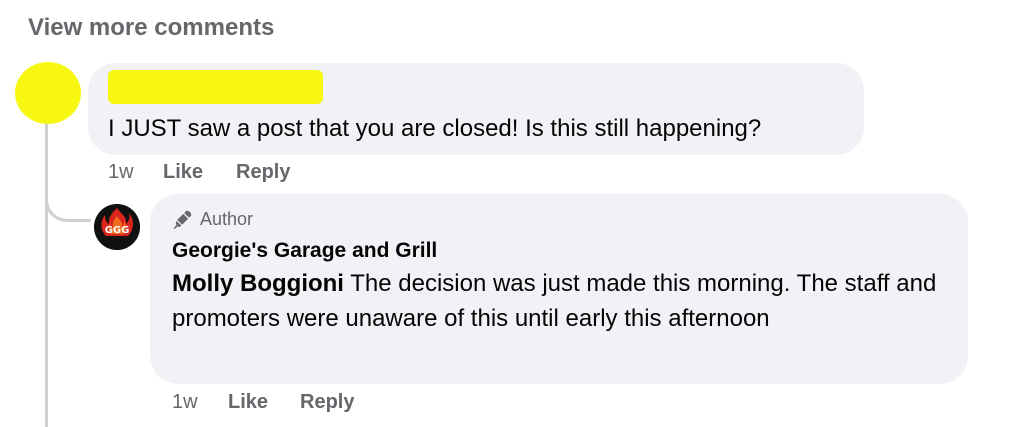 The width and height of the screenshot is (1024, 427). What do you see at coordinates (182, 220) in the screenshot?
I see `microphone-icon` at bounding box center [182, 220].